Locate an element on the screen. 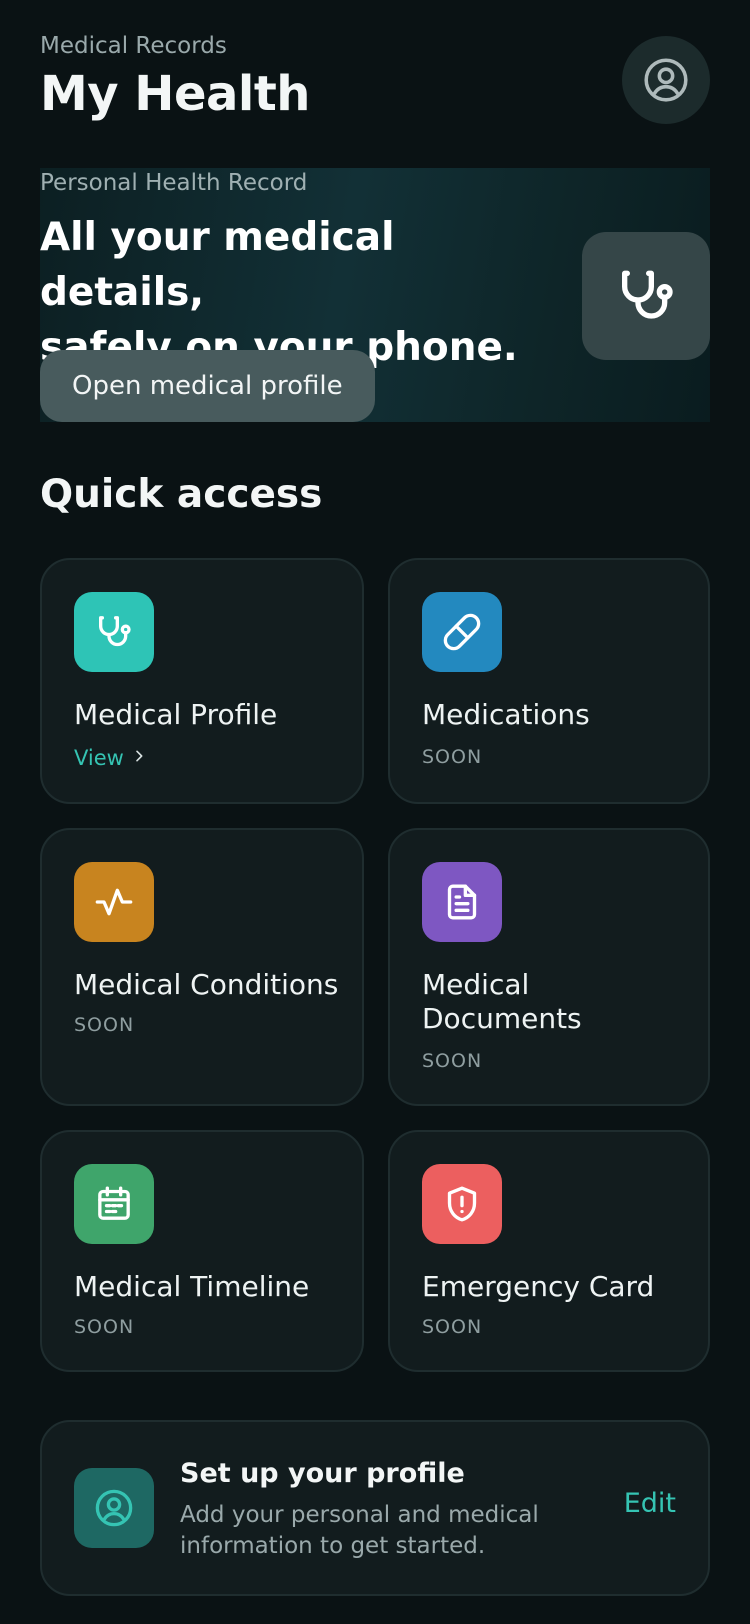 The image size is (750, 1624). pulse-icon is located at coordinates (114, 902).